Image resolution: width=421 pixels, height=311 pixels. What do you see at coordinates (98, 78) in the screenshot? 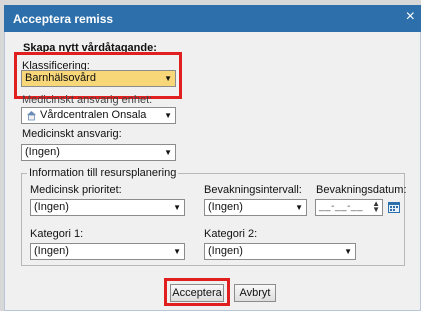
I see `classification-select: Barnhälsovård ▼` at bounding box center [98, 78].